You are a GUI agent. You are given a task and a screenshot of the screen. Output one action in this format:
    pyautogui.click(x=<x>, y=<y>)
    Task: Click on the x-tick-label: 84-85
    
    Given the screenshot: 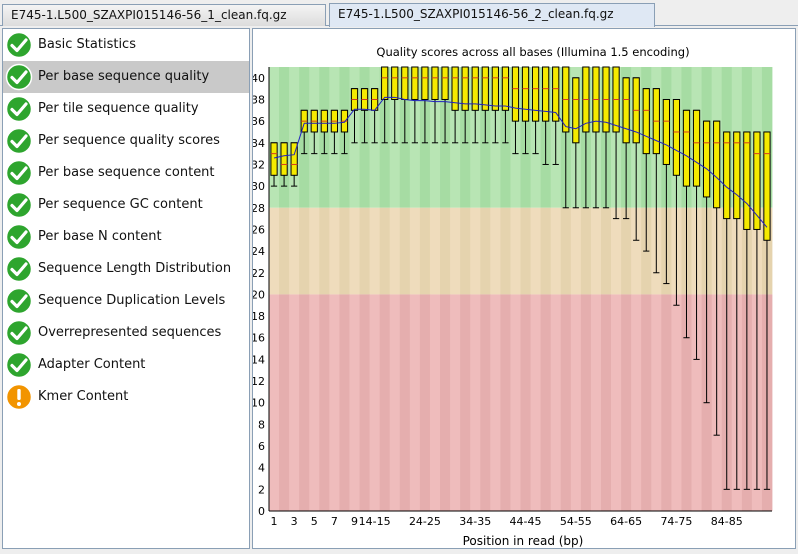 What is the action you would take?
    pyautogui.click(x=727, y=521)
    